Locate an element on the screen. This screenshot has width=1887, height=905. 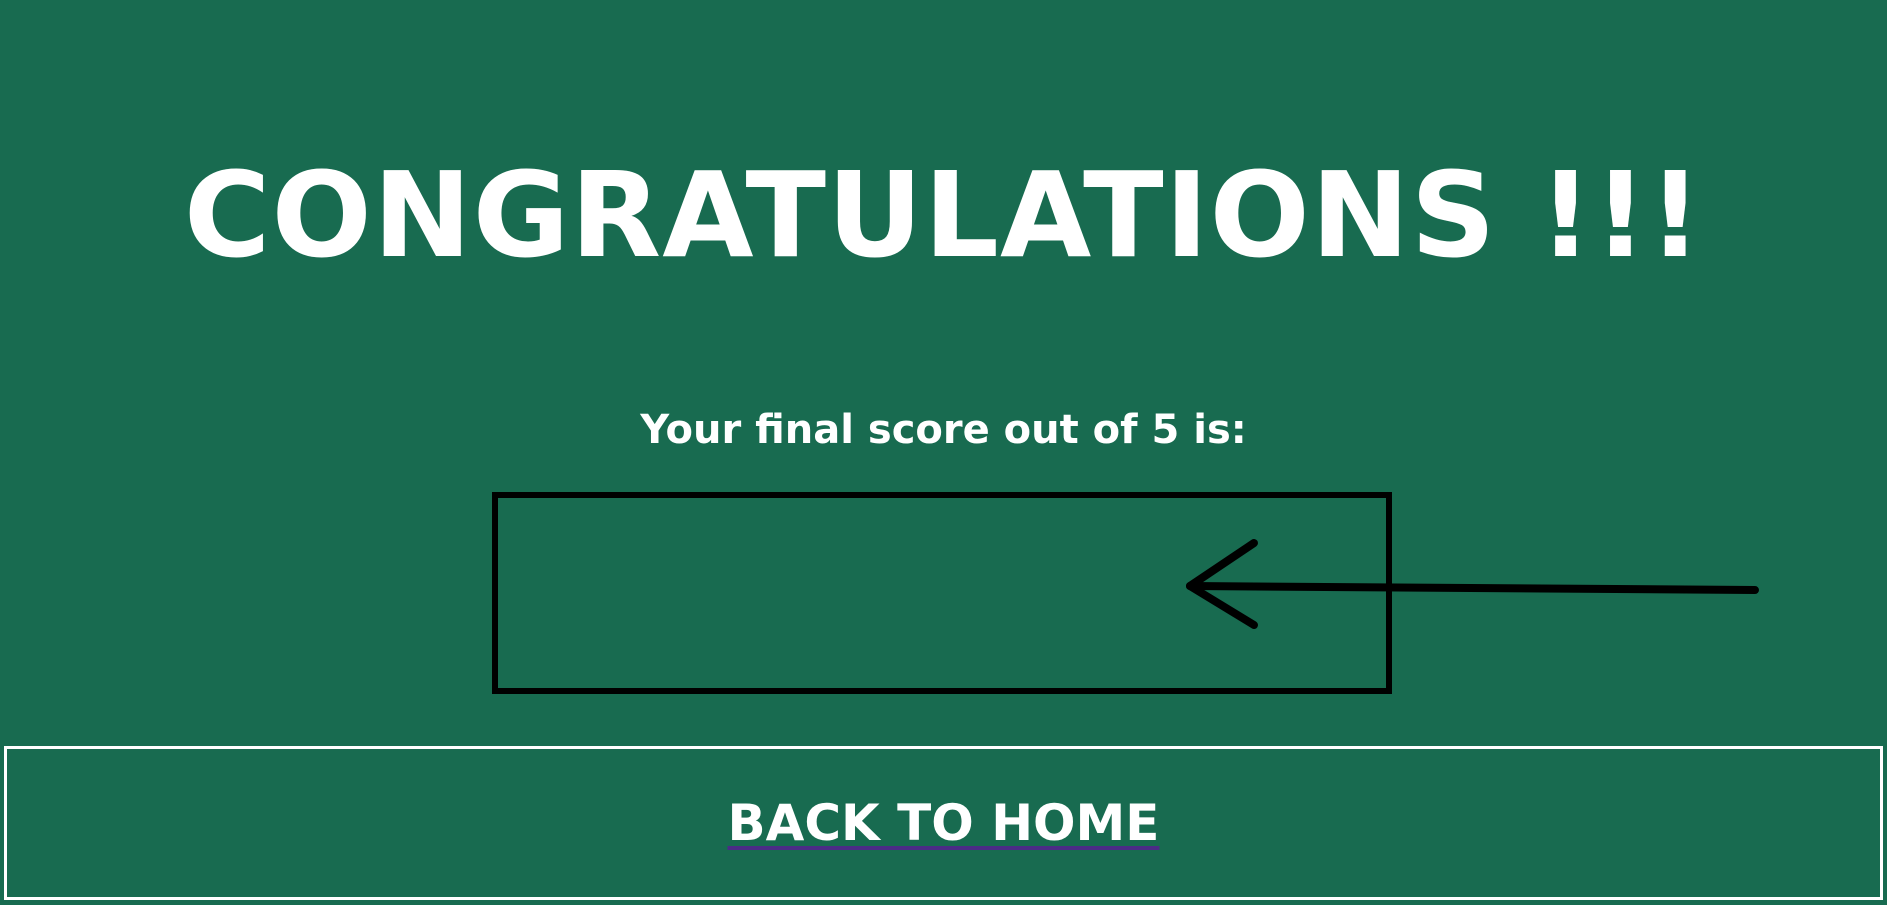
score-display-box is located at coordinates (942, 593).